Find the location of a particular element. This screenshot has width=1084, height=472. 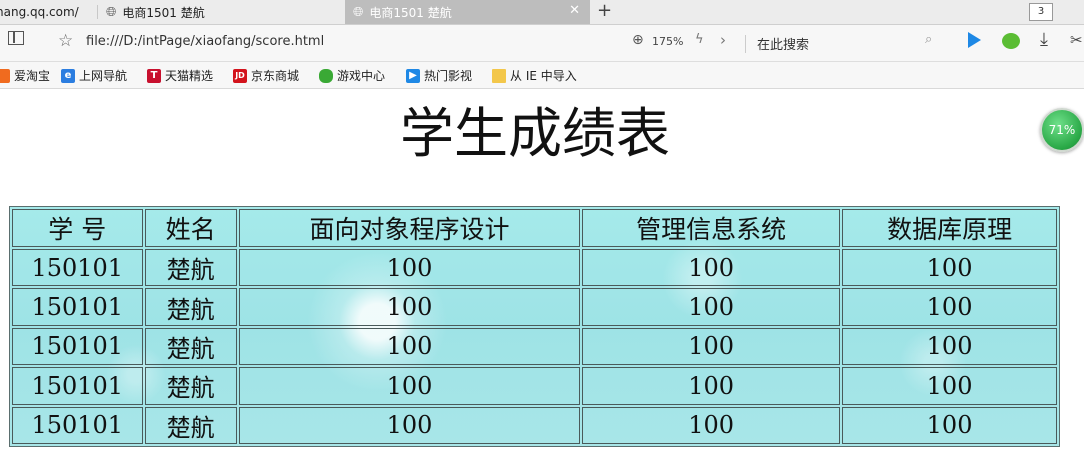

bookmark-item: 爱淘宝 is located at coordinates (25, 75).